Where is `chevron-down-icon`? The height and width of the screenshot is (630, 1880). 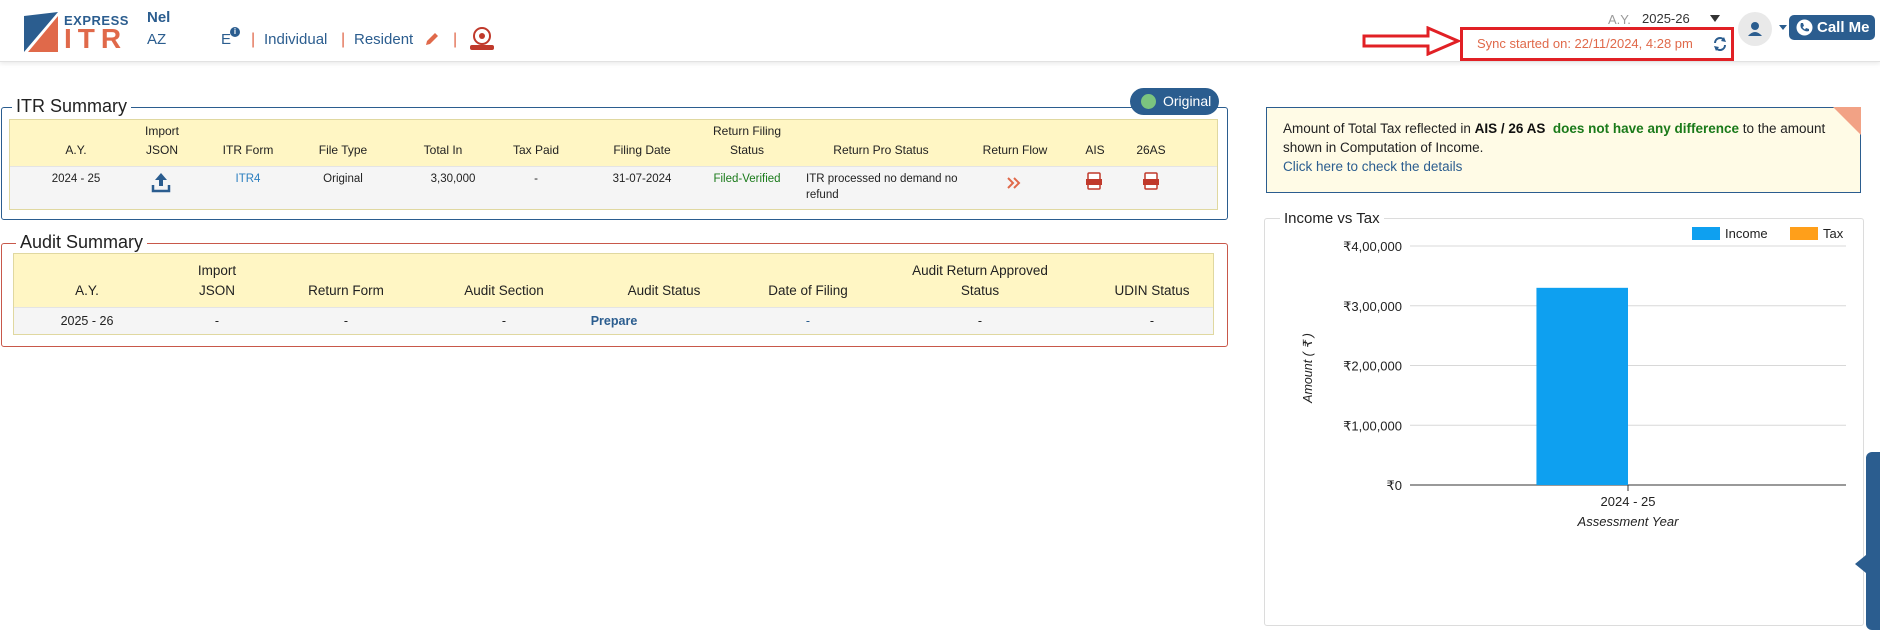
chevron-down-icon is located at coordinates (1715, 18).